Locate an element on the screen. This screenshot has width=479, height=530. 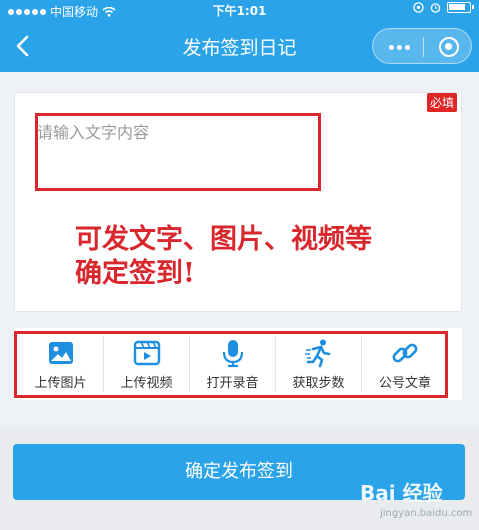
status-right is located at coordinates (443, 7).